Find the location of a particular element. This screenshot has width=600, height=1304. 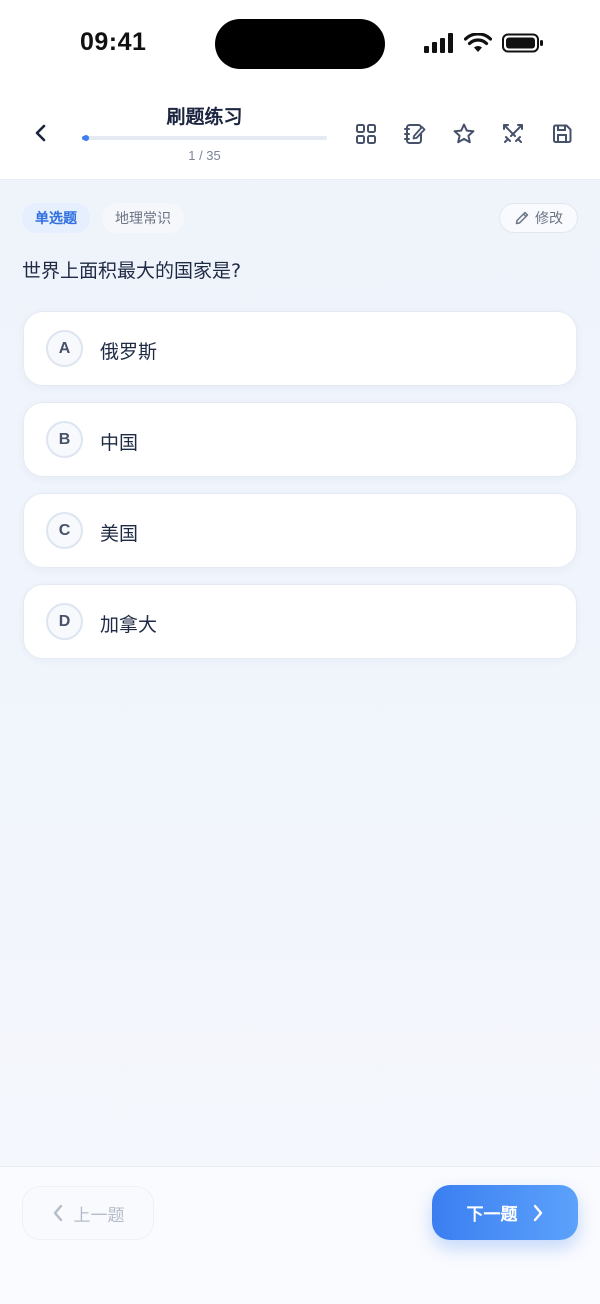

prev-label: 上一题 is located at coordinates (99, 1215).